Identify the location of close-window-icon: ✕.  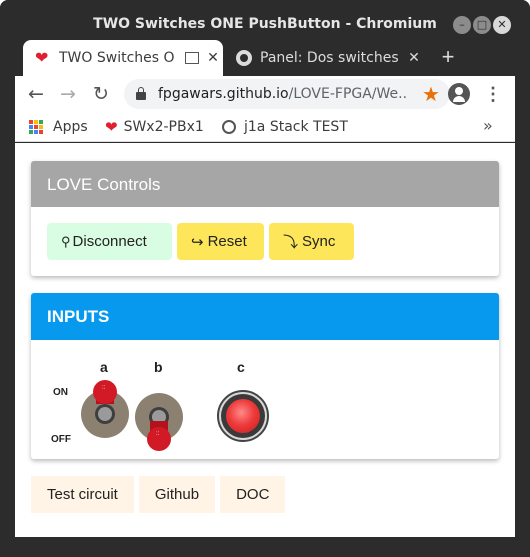
(502, 25).